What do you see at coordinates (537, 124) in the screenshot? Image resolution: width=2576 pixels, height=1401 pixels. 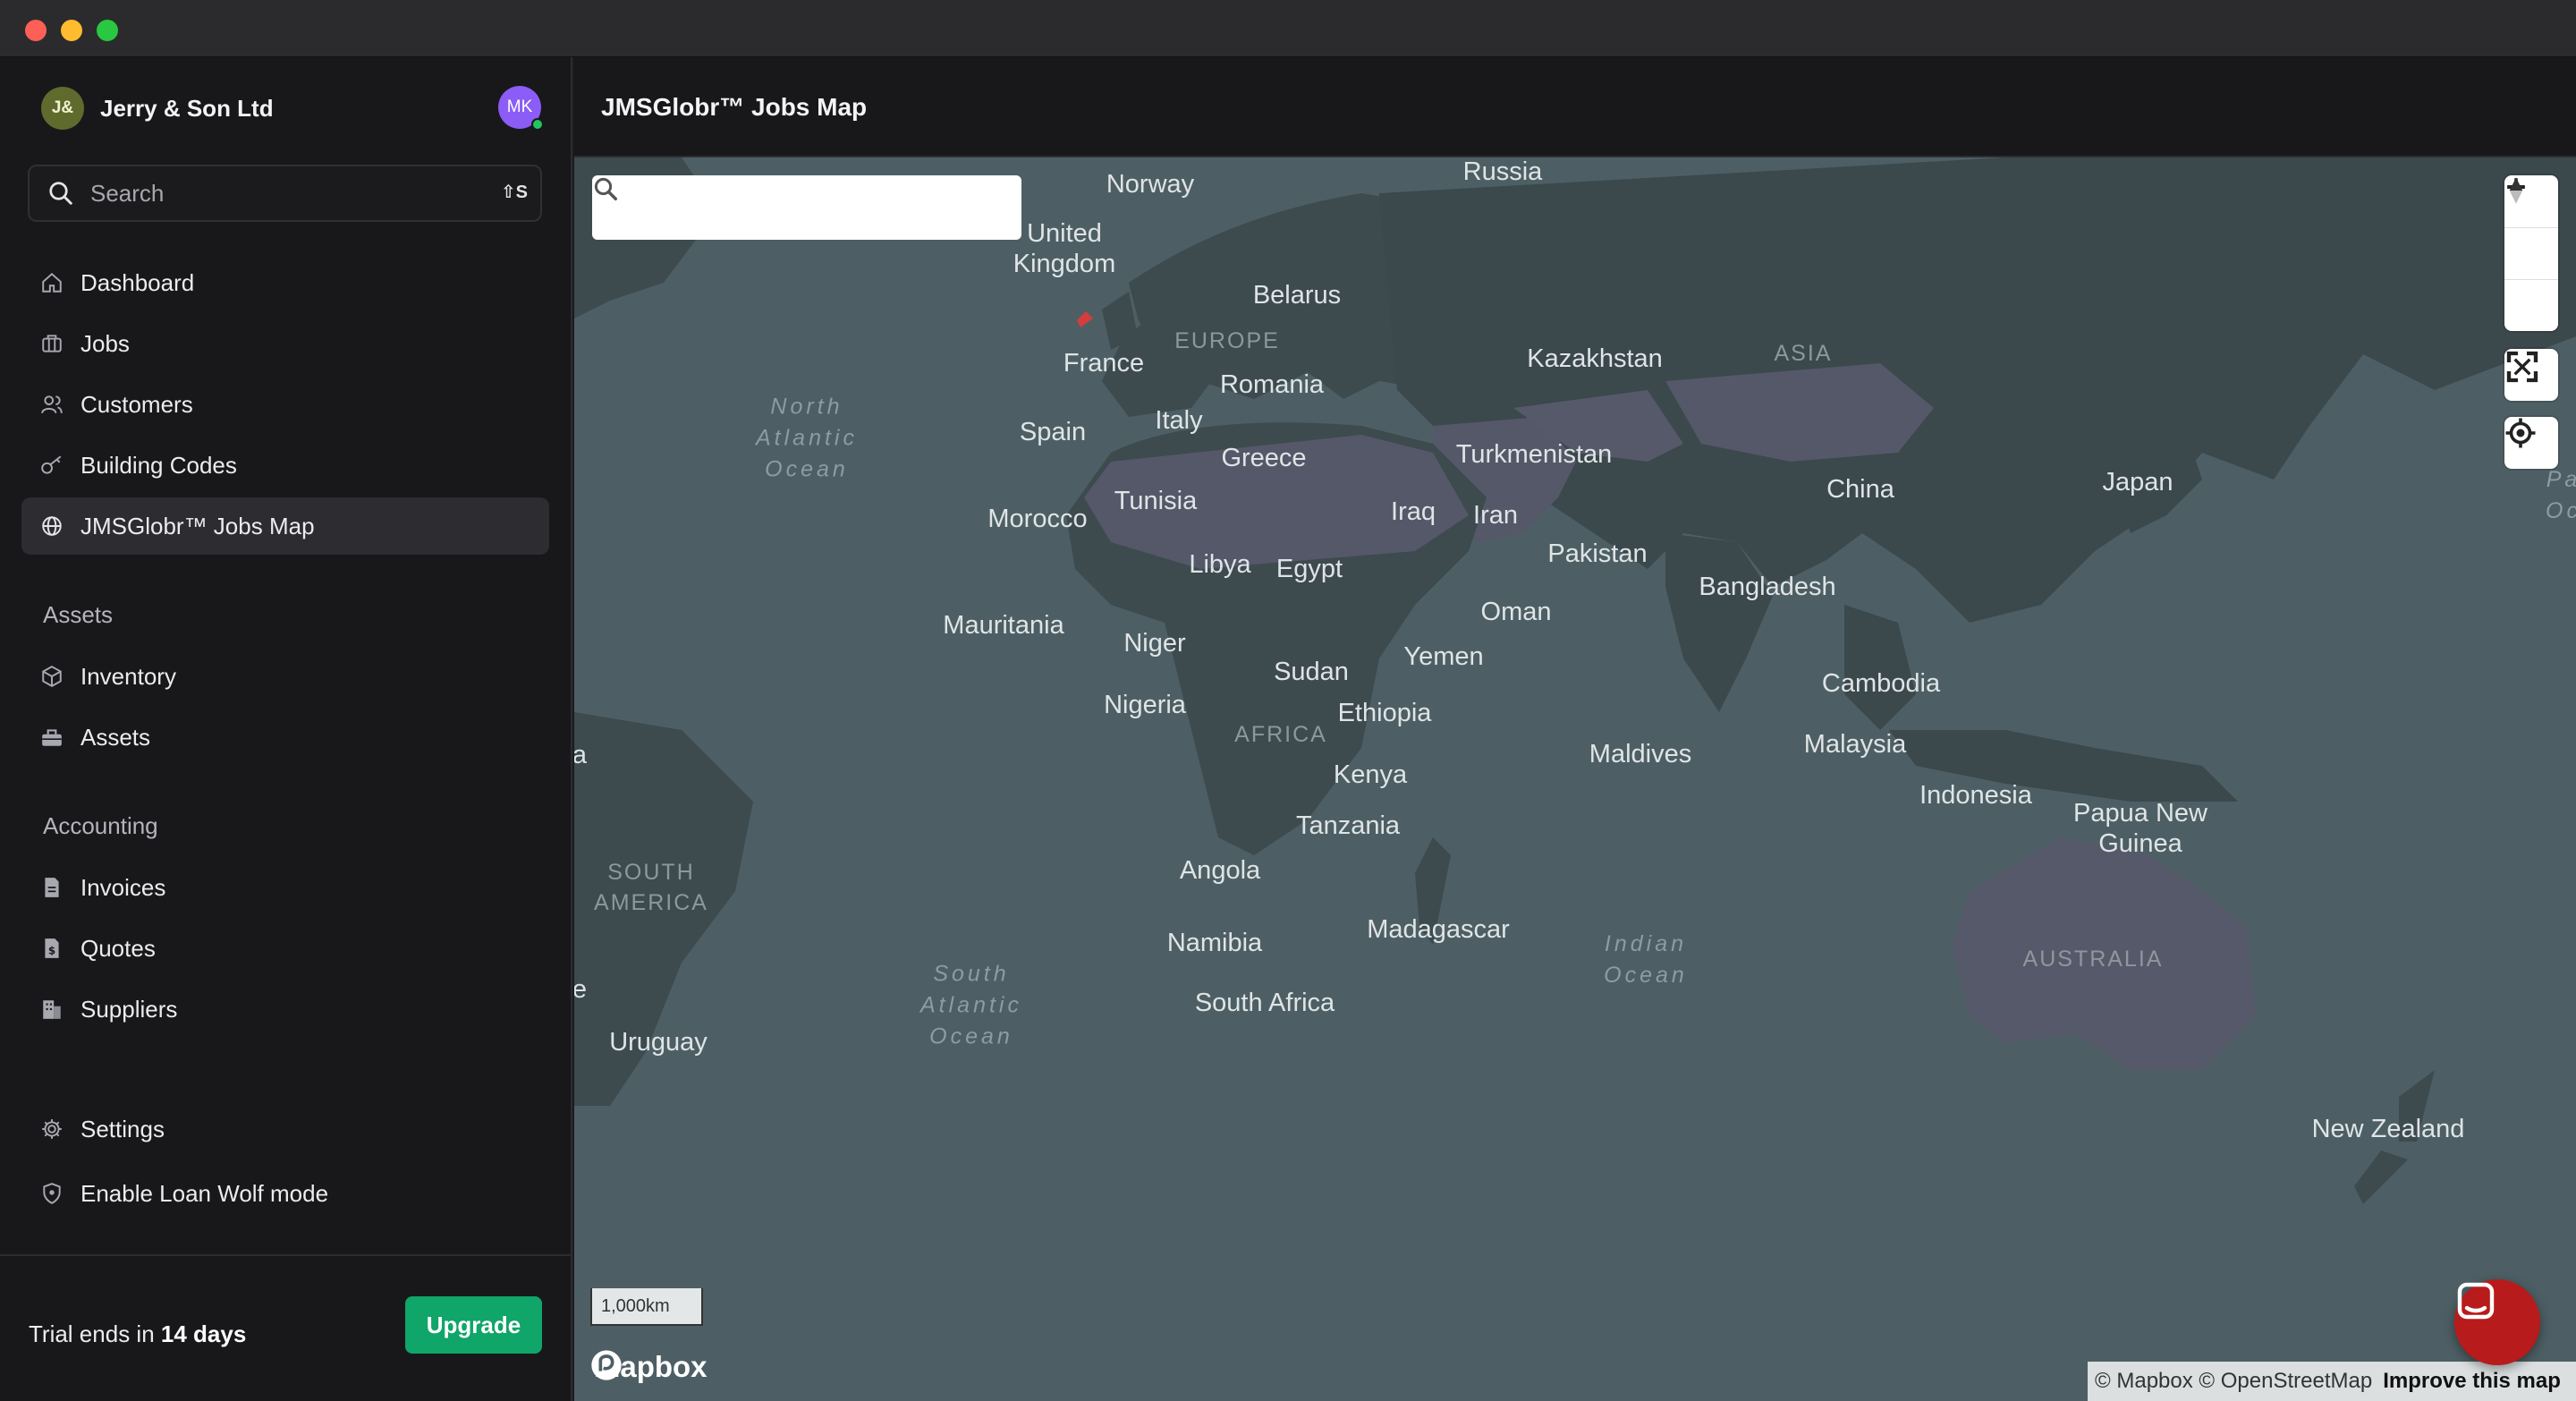 I see `online-status-dot` at bounding box center [537, 124].